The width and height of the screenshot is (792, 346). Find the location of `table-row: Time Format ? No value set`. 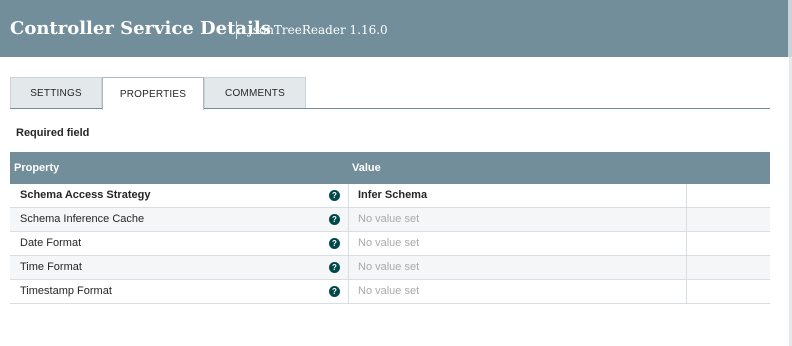

table-row: Time Format ? No value set is located at coordinates (390, 268).